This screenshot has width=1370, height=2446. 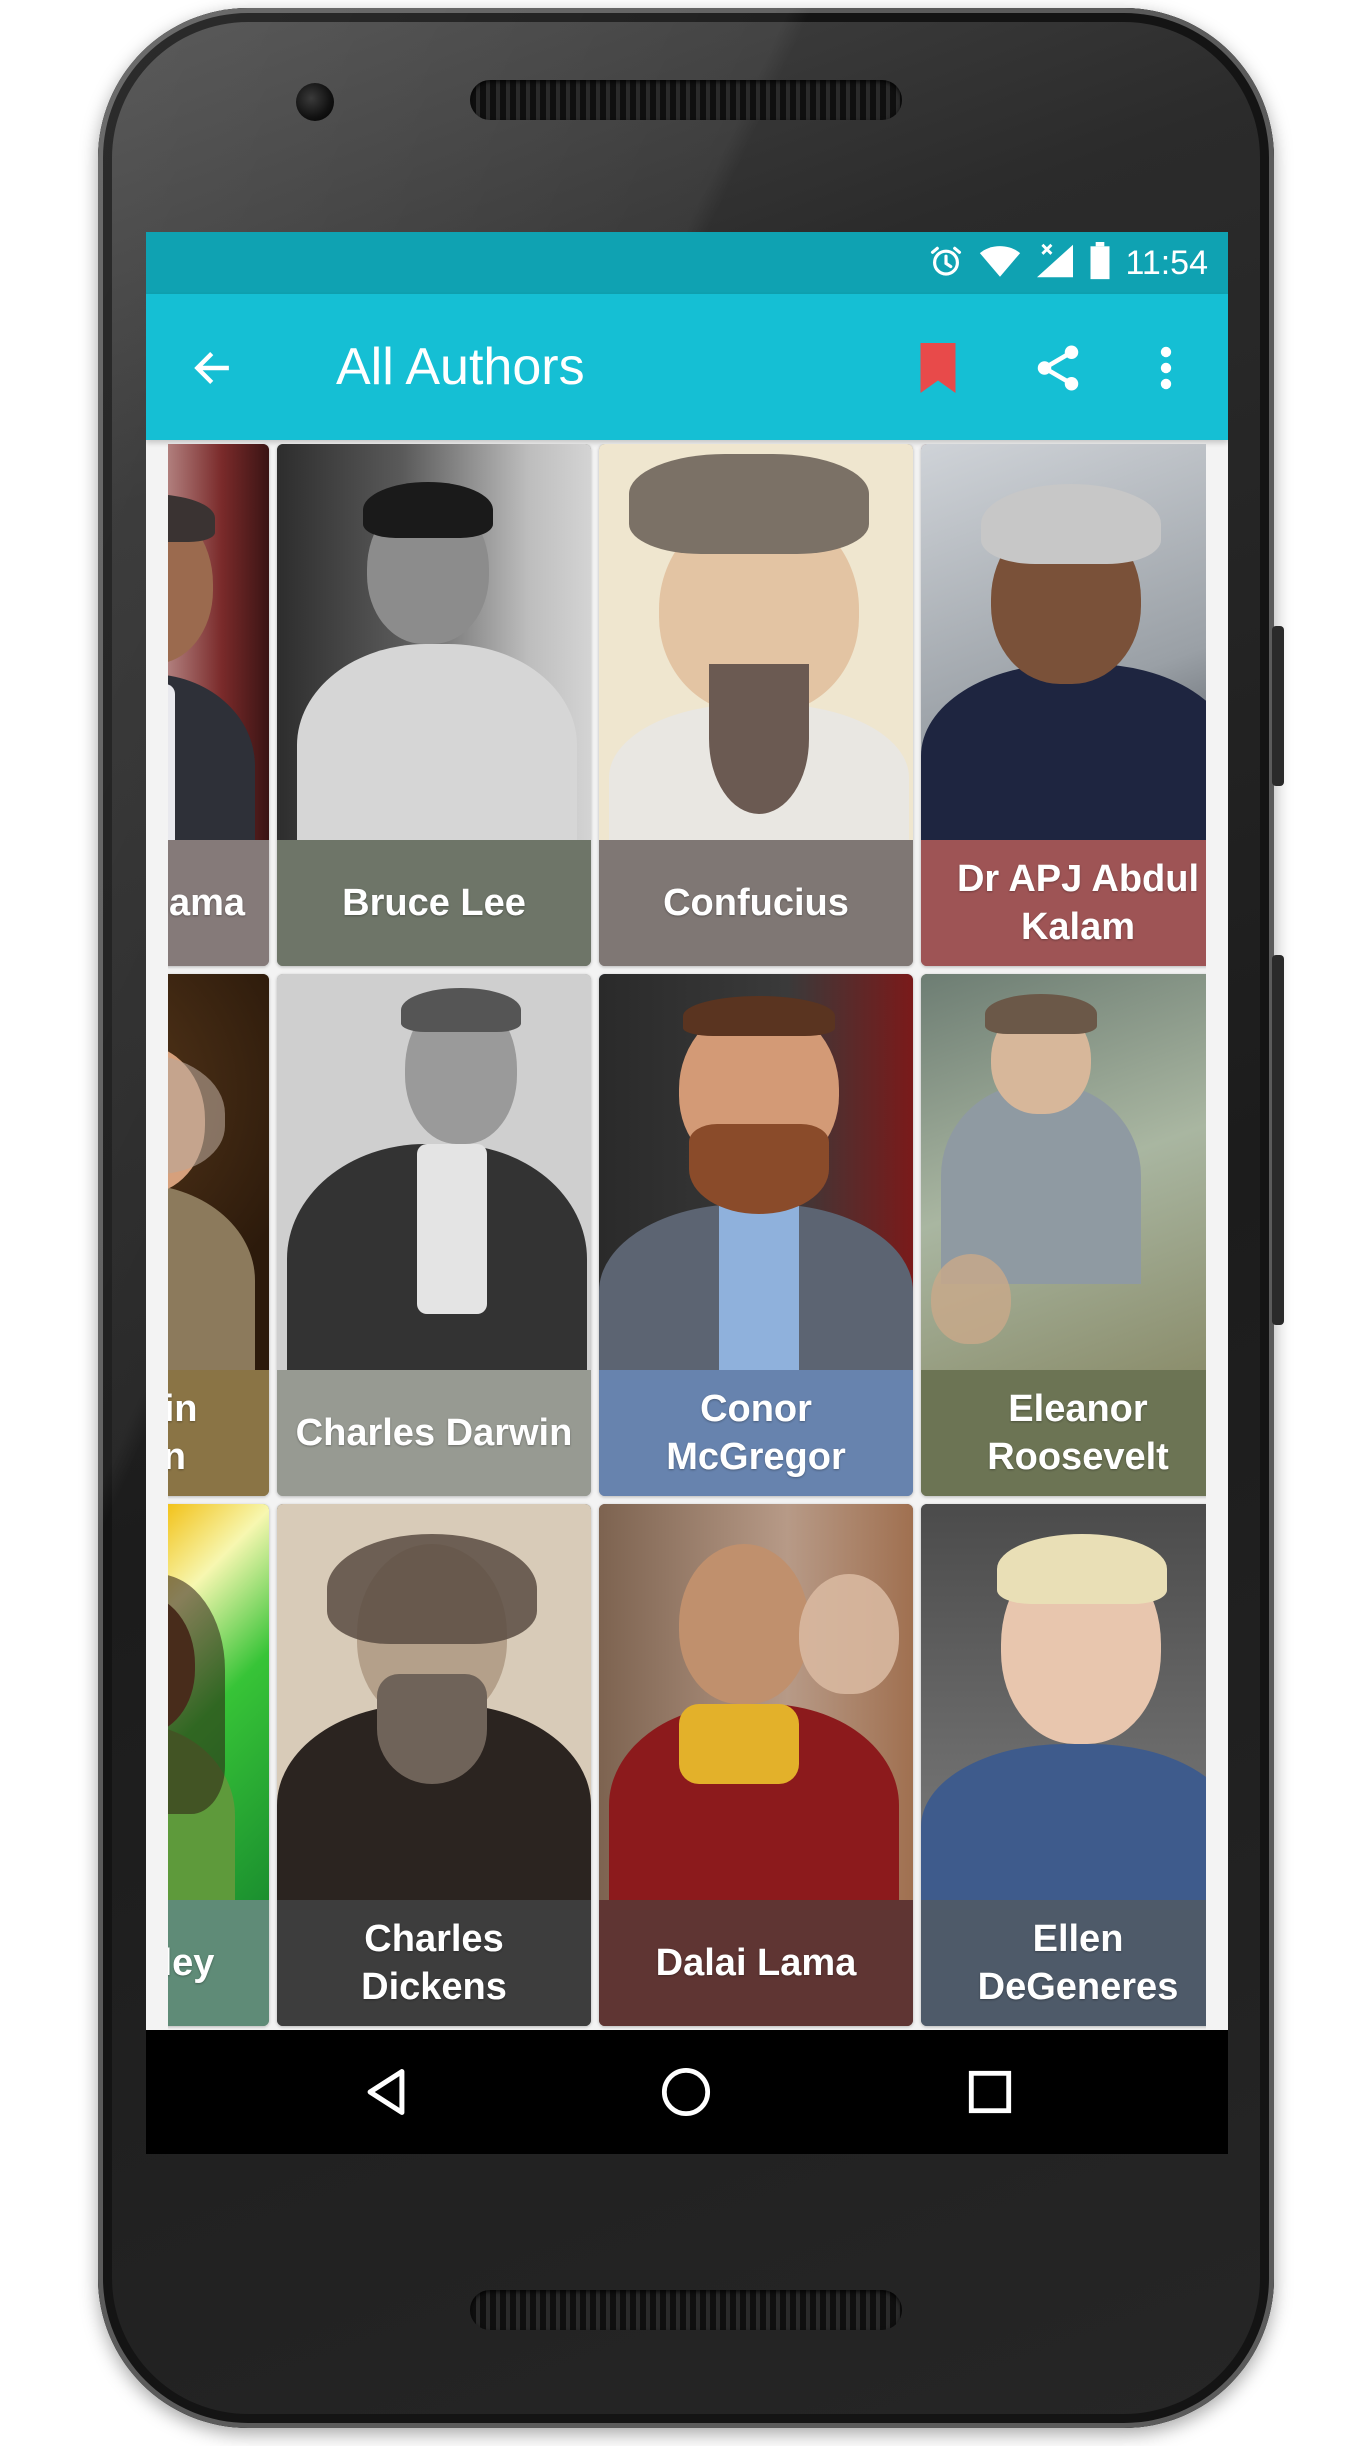 I want to click on author-card: Dr APJ Abdul Kalam, so click(x=1063, y=705).